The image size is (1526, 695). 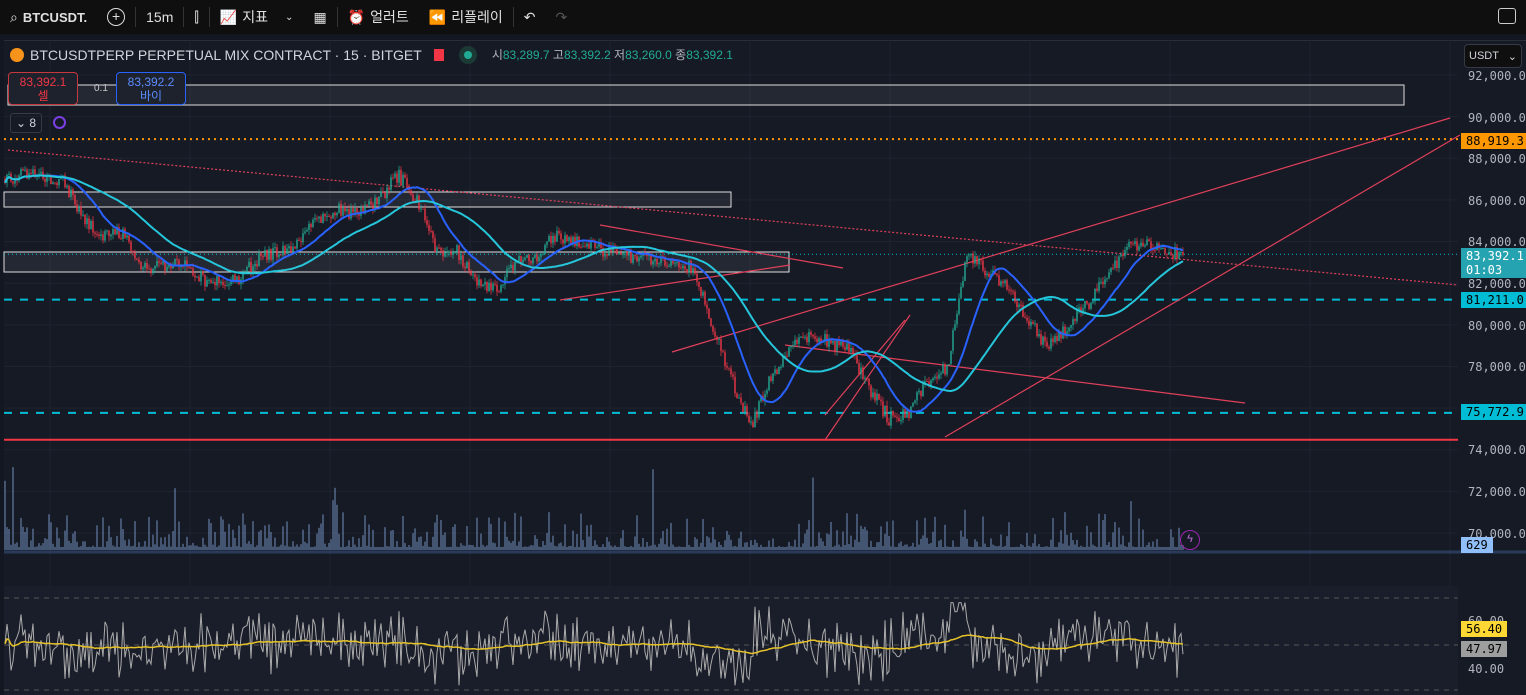 What do you see at coordinates (1497, 284) in the screenshot?
I see `price-axis-label: 82,000.0` at bounding box center [1497, 284].